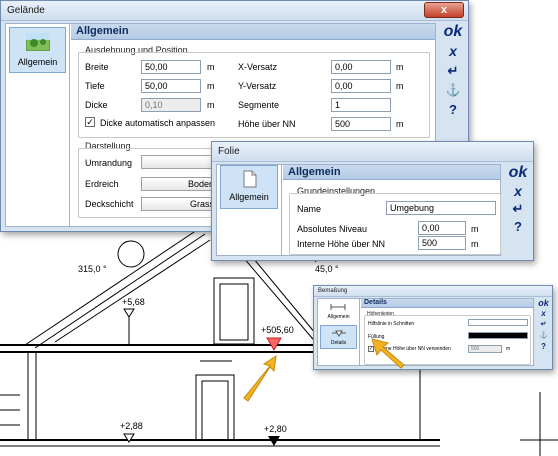  What do you see at coordinates (361, 124) in the screenshot?
I see `hoehe-input: 500` at bounding box center [361, 124].